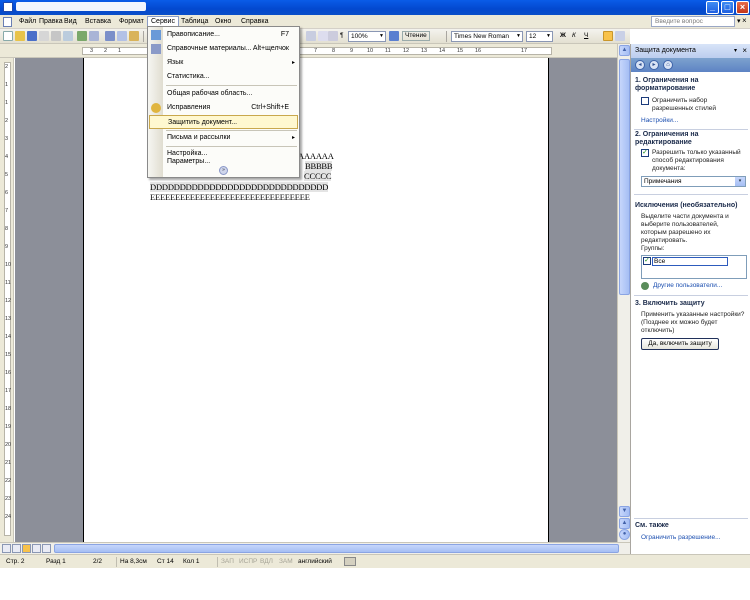 This screenshot has height=600, width=750. What do you see at coordinates (624, 177) in the screenshot?
I see `scroll-thumb` at bounding box center [624, 177].